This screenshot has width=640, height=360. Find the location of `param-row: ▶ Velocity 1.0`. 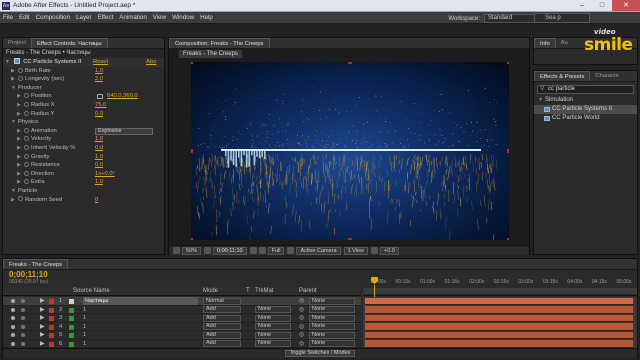

param-row: ▶ Velocity 1.0 is located at coordinates (83, 139).